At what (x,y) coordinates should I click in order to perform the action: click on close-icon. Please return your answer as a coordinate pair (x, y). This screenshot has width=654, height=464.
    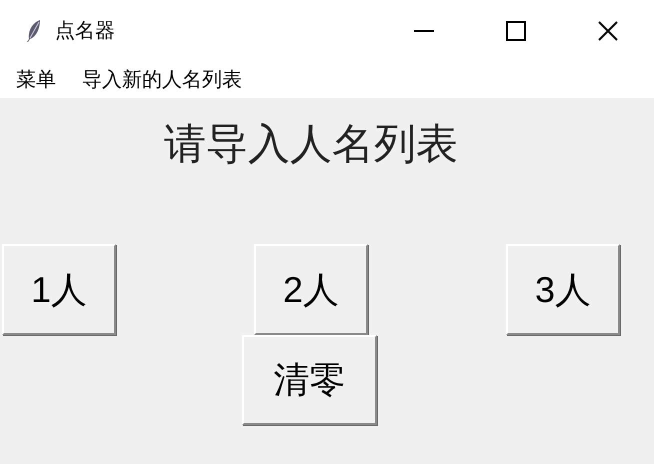
    Looking at the image, I should click on (608, 31).